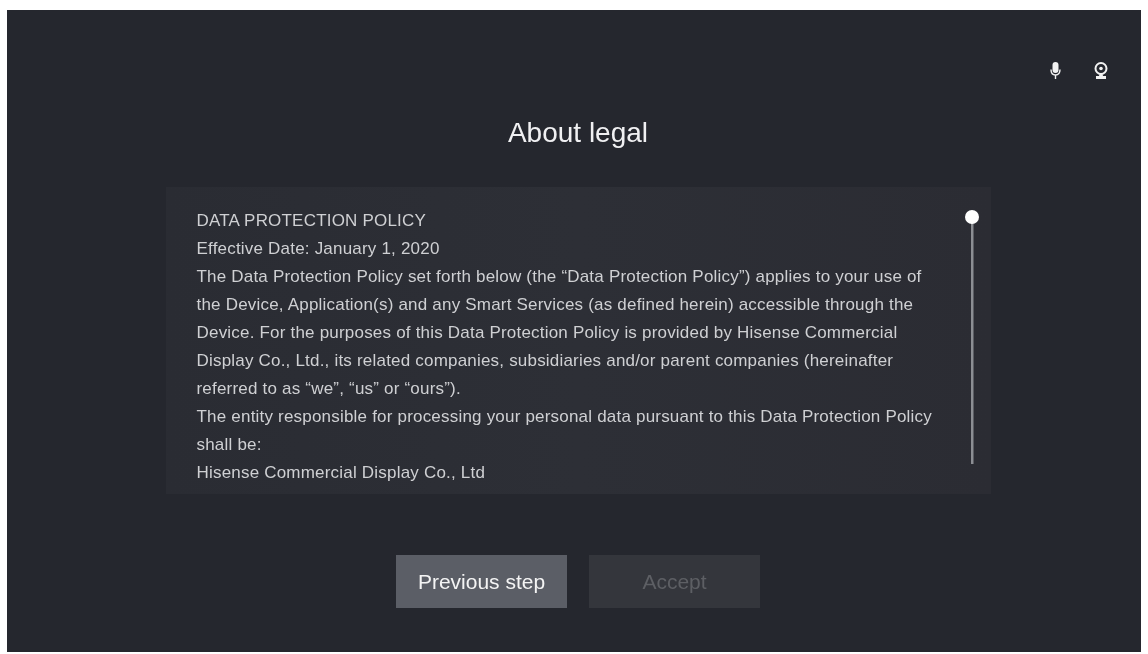 The width and height of the screenshot is (1148, 654). I want to click on scroll-bar, so click(971, 337).